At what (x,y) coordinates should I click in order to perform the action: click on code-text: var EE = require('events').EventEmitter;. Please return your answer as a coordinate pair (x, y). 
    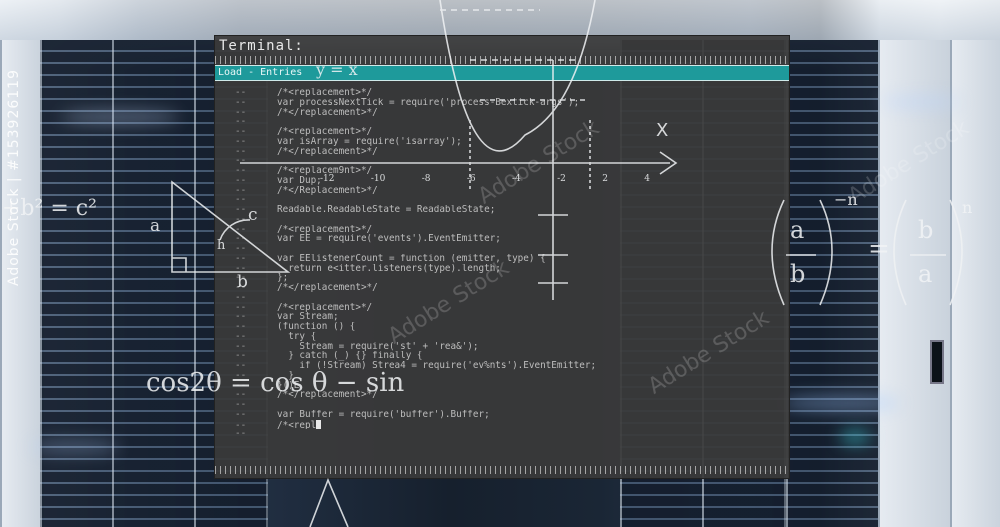
    Looking at the image, I should click on (389, 239).